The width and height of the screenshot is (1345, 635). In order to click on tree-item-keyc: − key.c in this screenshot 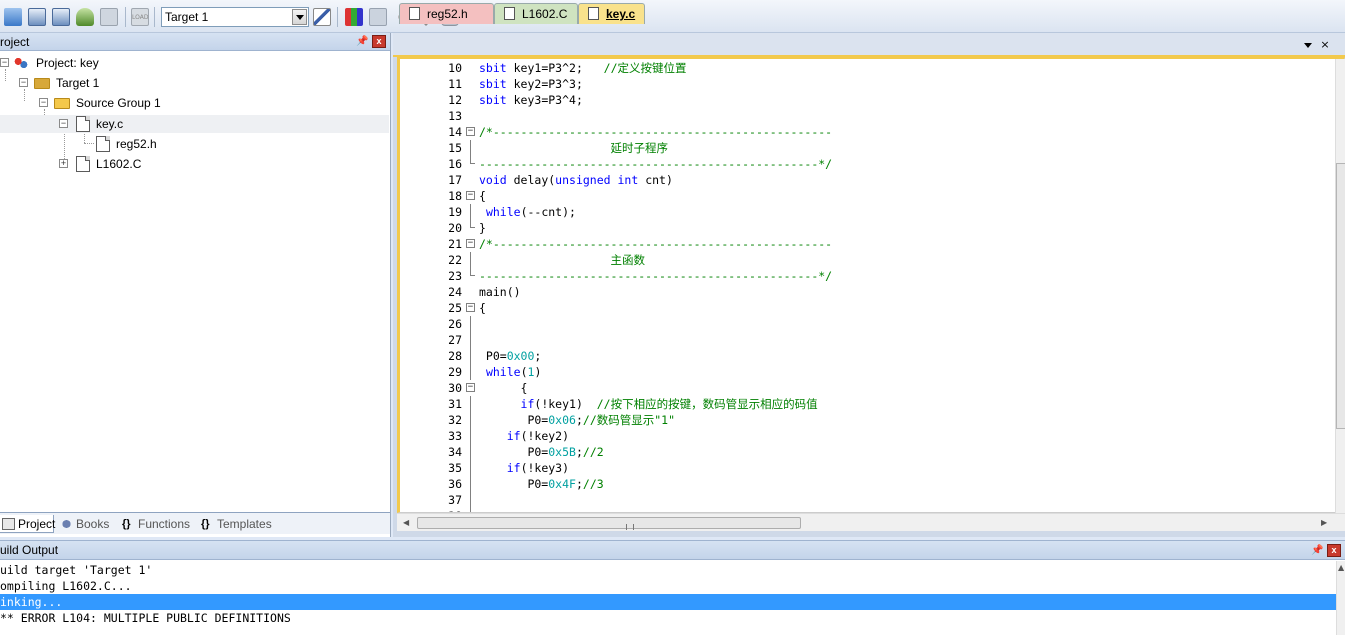, I will do `click(194, 124)`.